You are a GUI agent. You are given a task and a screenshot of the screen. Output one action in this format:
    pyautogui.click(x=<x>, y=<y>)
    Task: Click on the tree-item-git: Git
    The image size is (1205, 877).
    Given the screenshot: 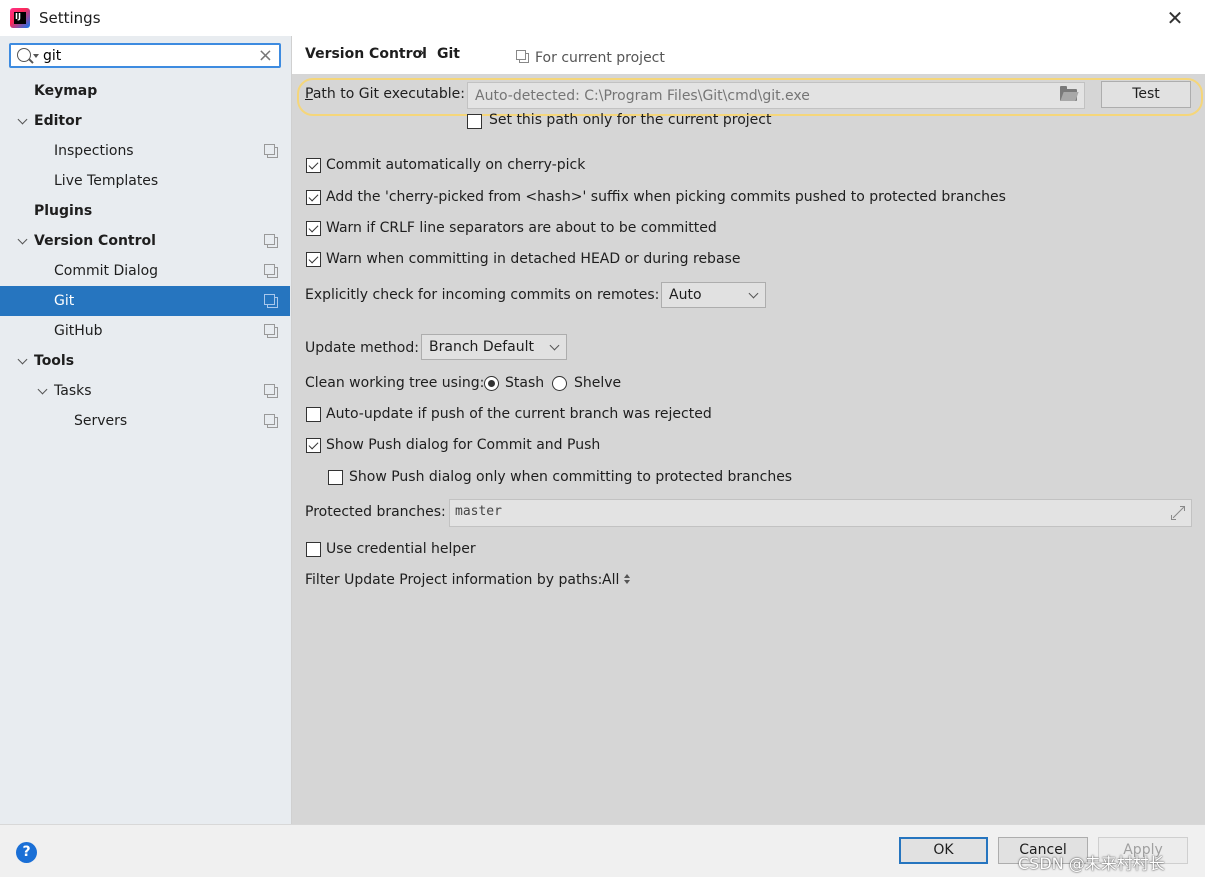 What is the action you would take?
    pyautogui.click(x=145, y=301)
    